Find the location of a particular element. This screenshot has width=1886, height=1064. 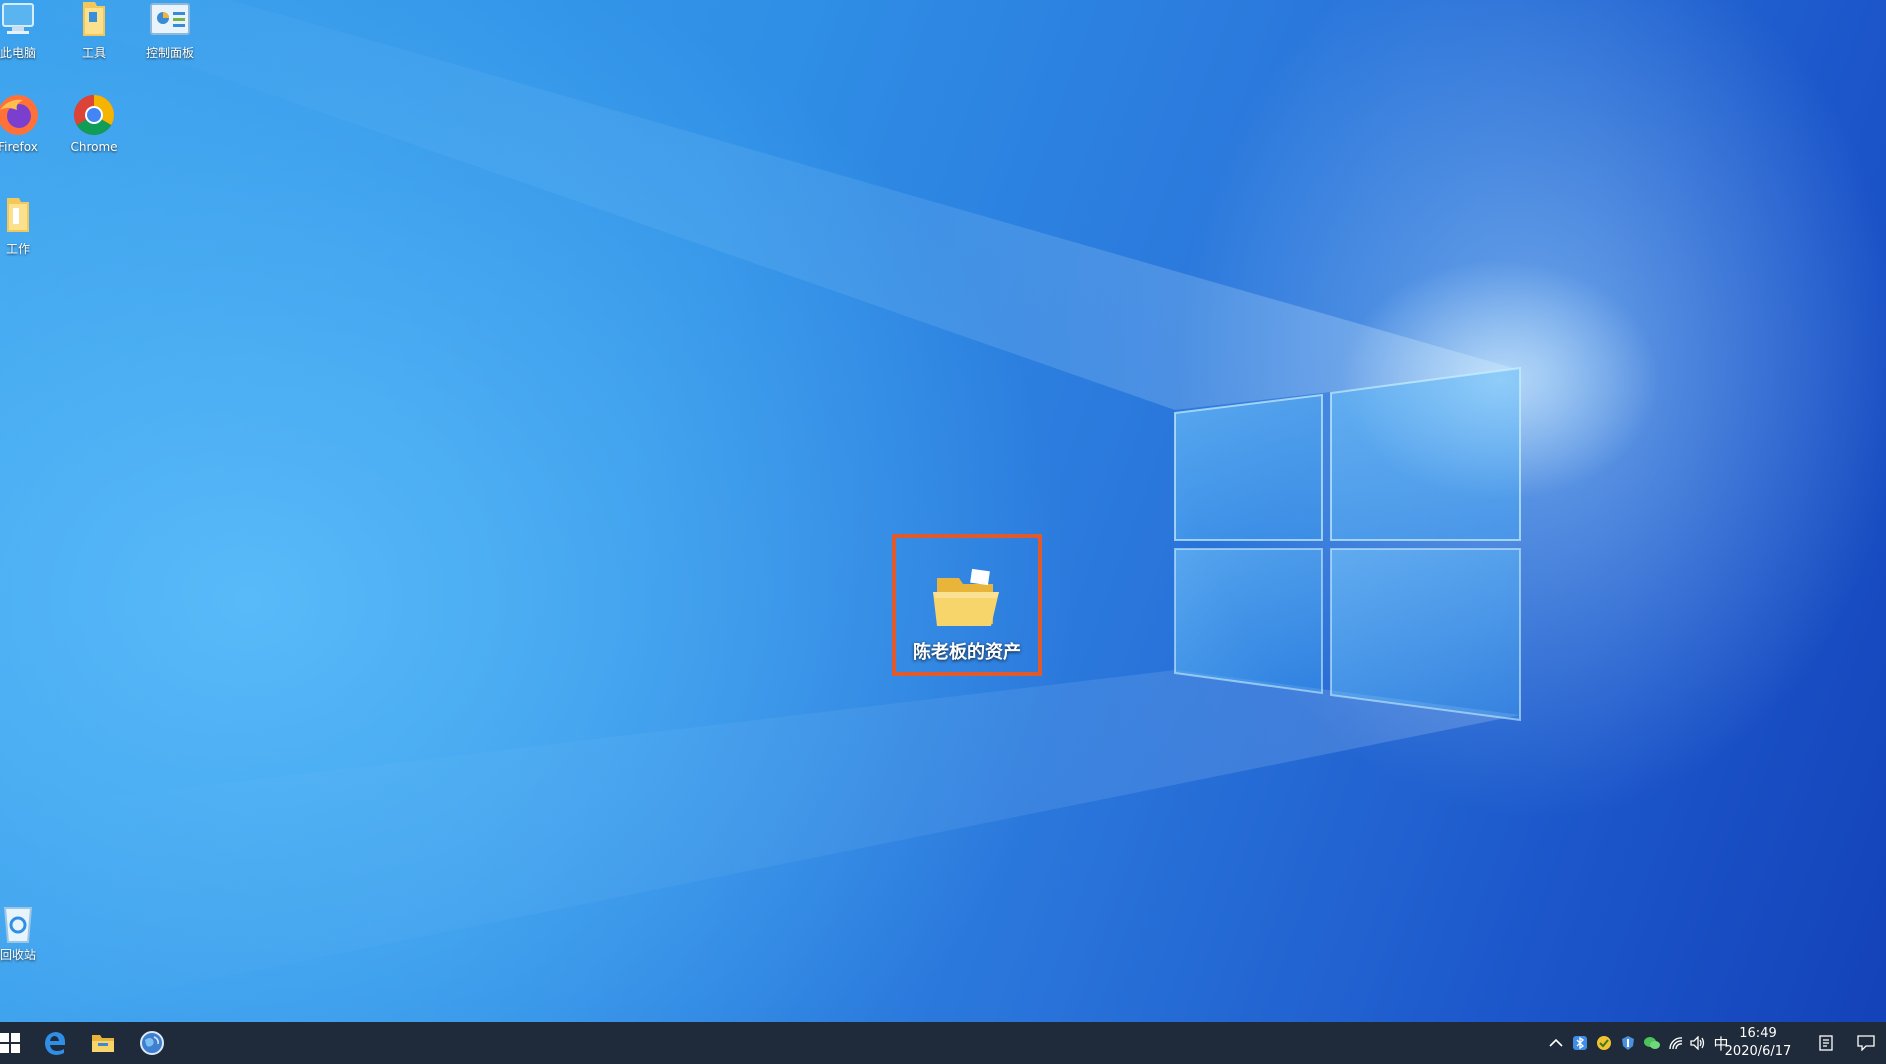

control-panel-icon is located at coordinates (170, 22).